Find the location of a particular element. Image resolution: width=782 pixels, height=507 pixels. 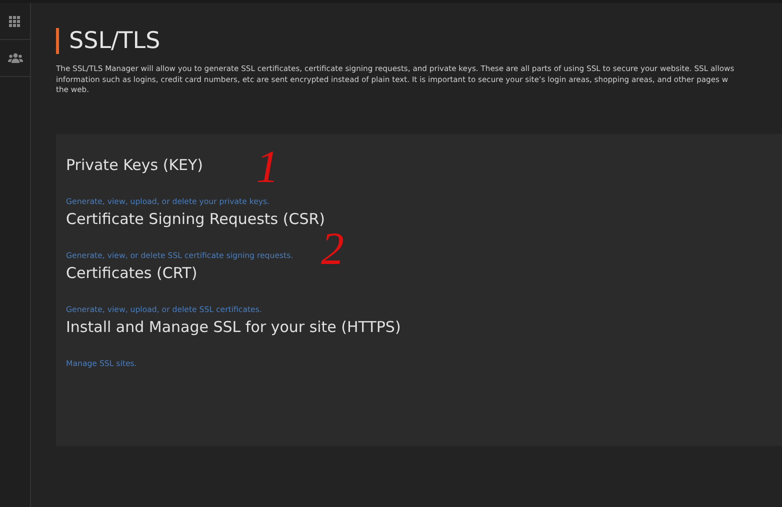

section-heading: Certificates (CRT) is located at coordinates (132, 273).